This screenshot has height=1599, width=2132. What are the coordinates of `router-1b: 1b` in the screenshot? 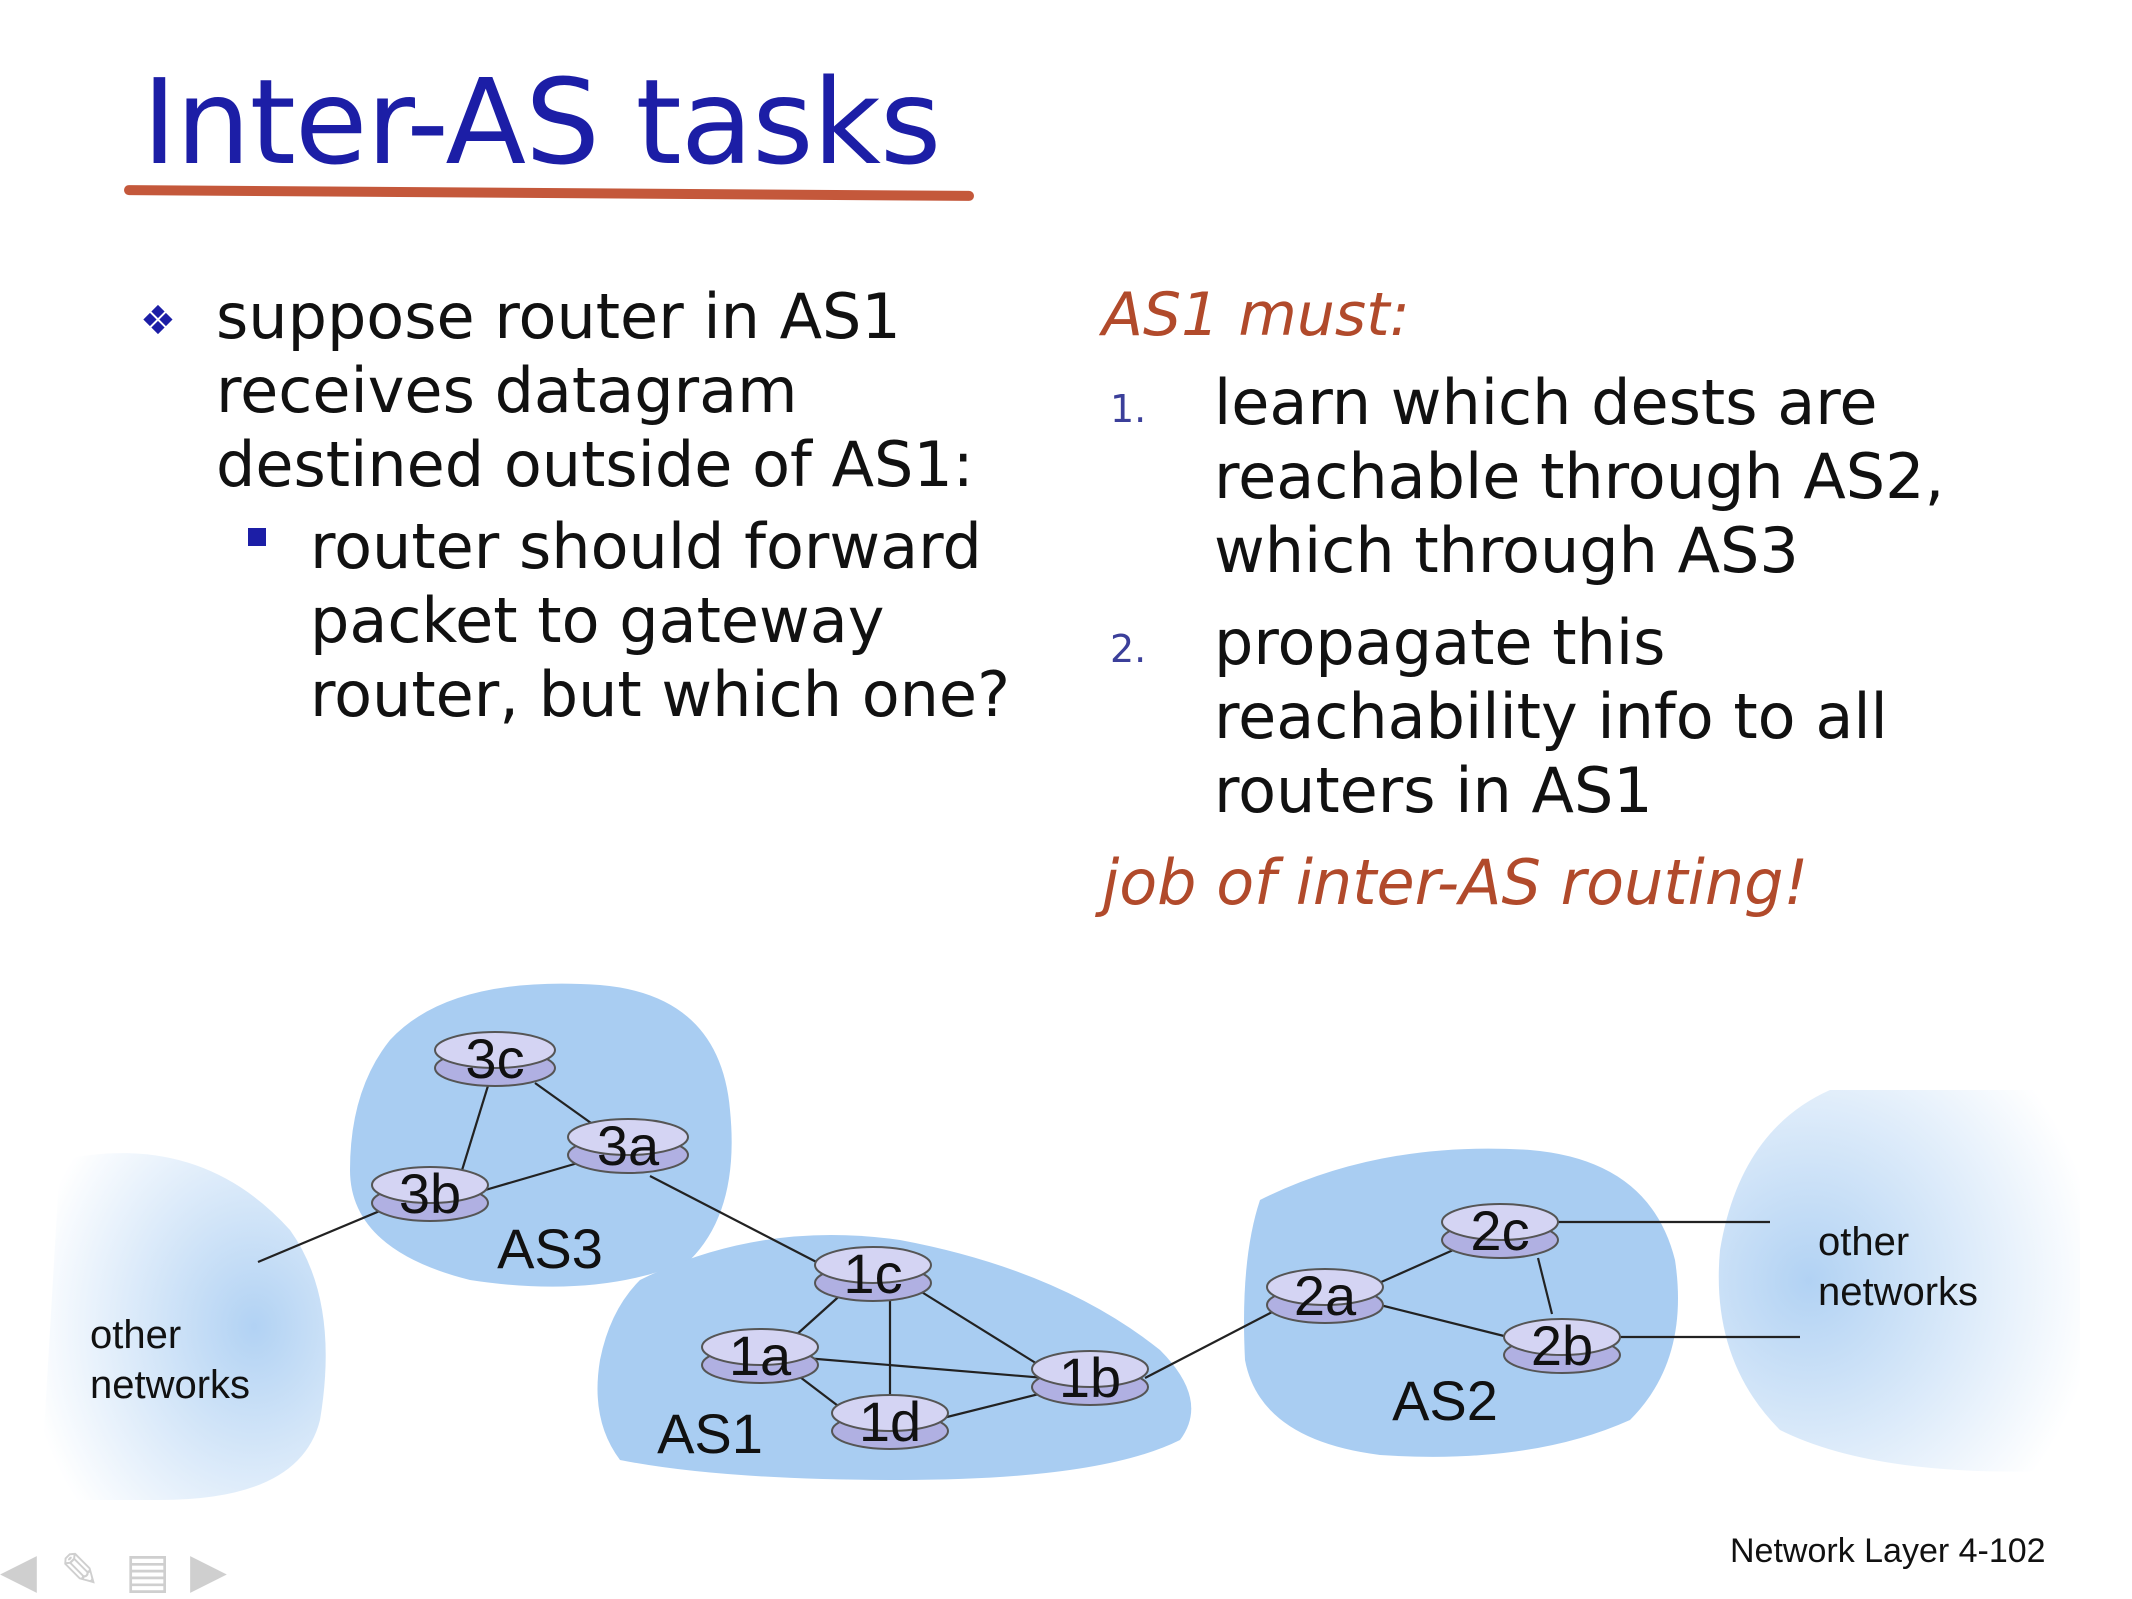 It's located at (1090, 1377).